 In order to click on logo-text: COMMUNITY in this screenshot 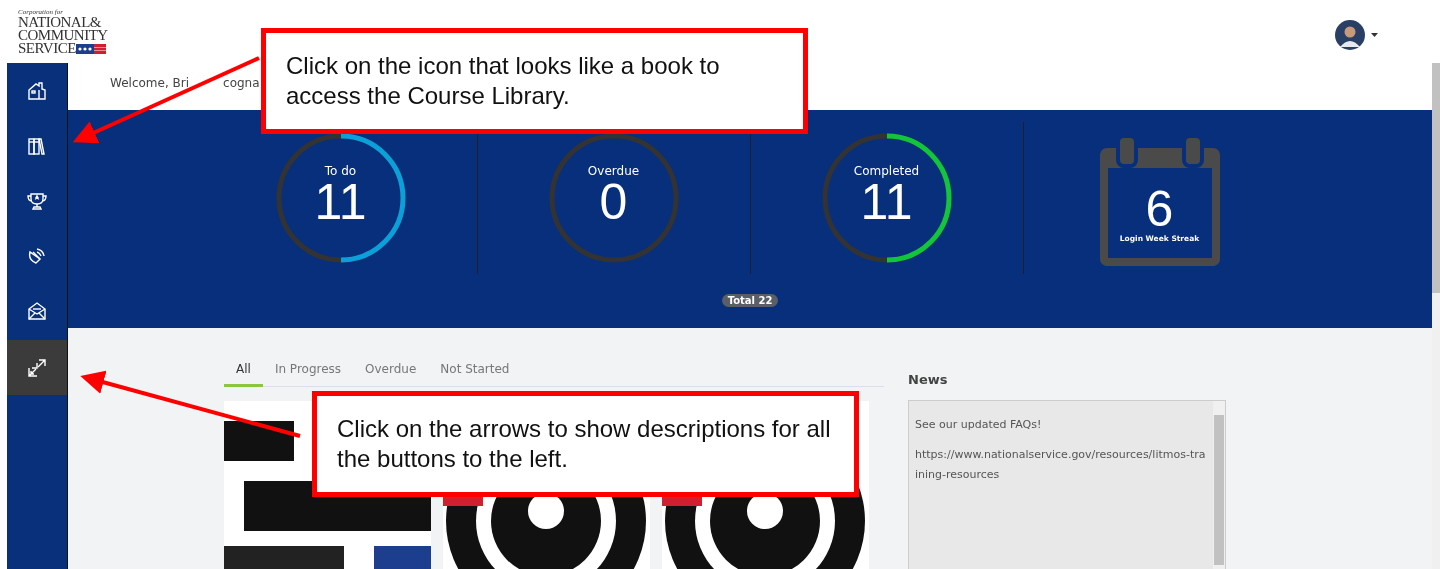, I will do `click(63, 35)`.